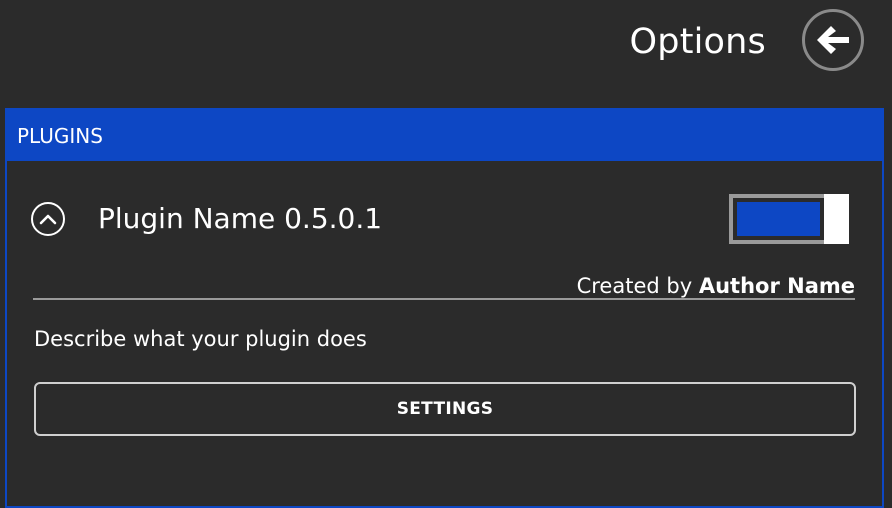 This screenshot has width=892, height=508. I want to click on arrow-left-icon, so click(833, 40).